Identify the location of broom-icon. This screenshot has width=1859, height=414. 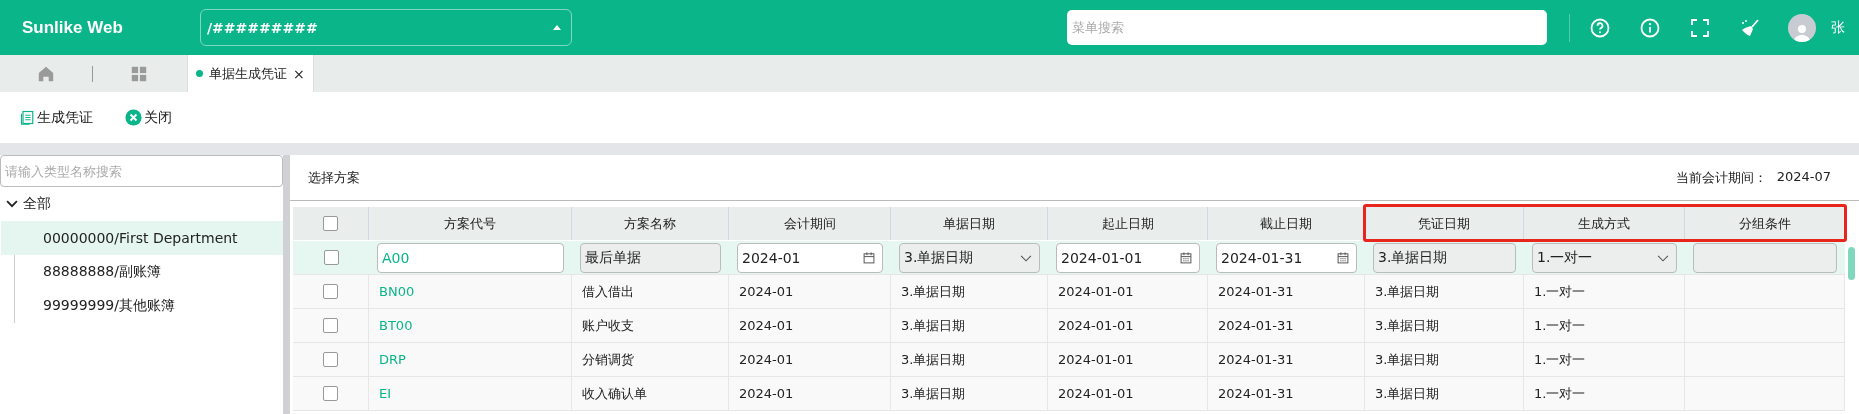
(1750, 27).